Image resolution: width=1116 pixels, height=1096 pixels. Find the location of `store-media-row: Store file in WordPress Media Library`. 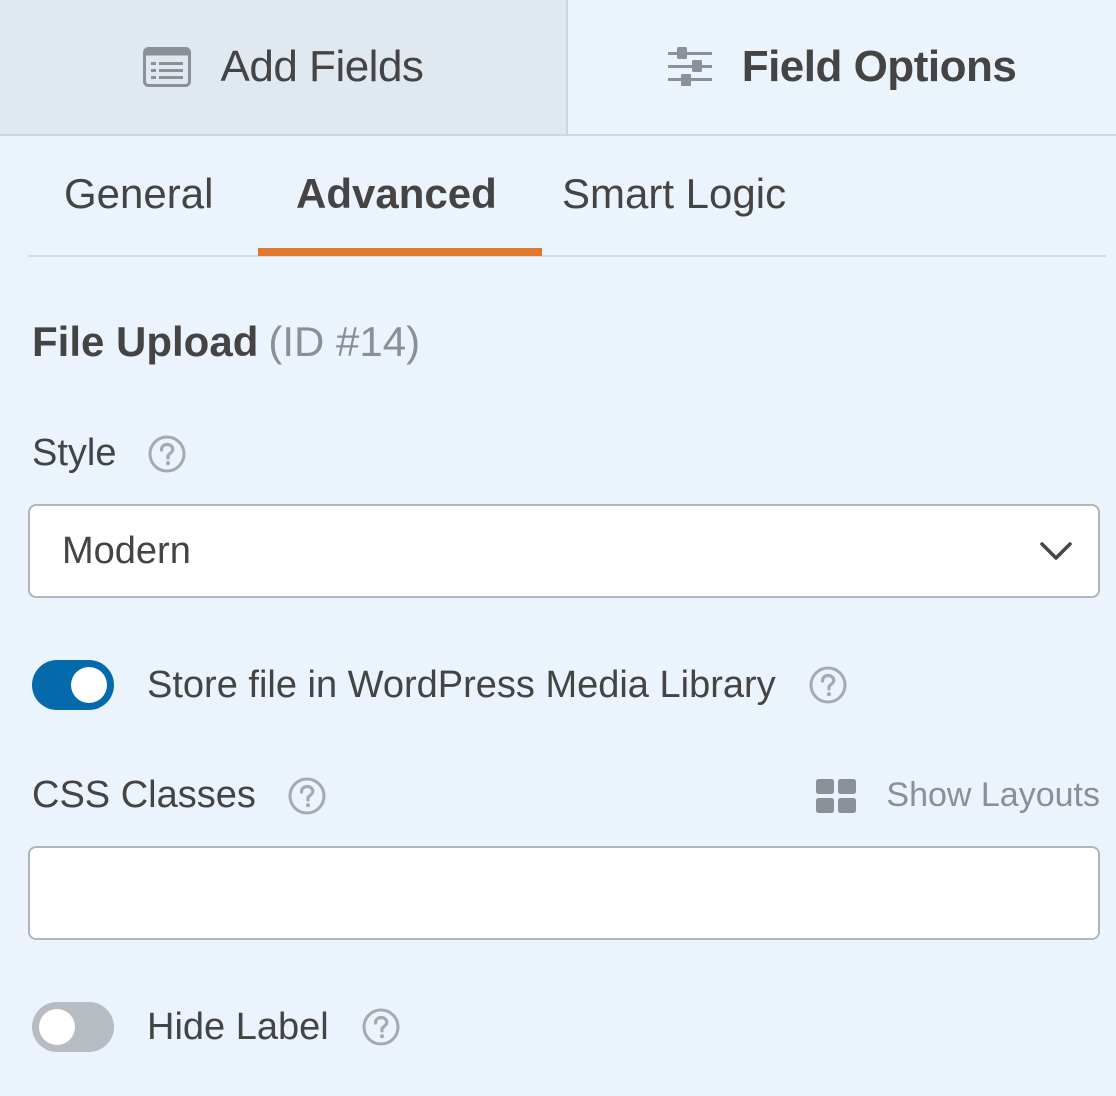

store-media-row: Store file in WordPress Media Library is located at coordinates (439, 685).